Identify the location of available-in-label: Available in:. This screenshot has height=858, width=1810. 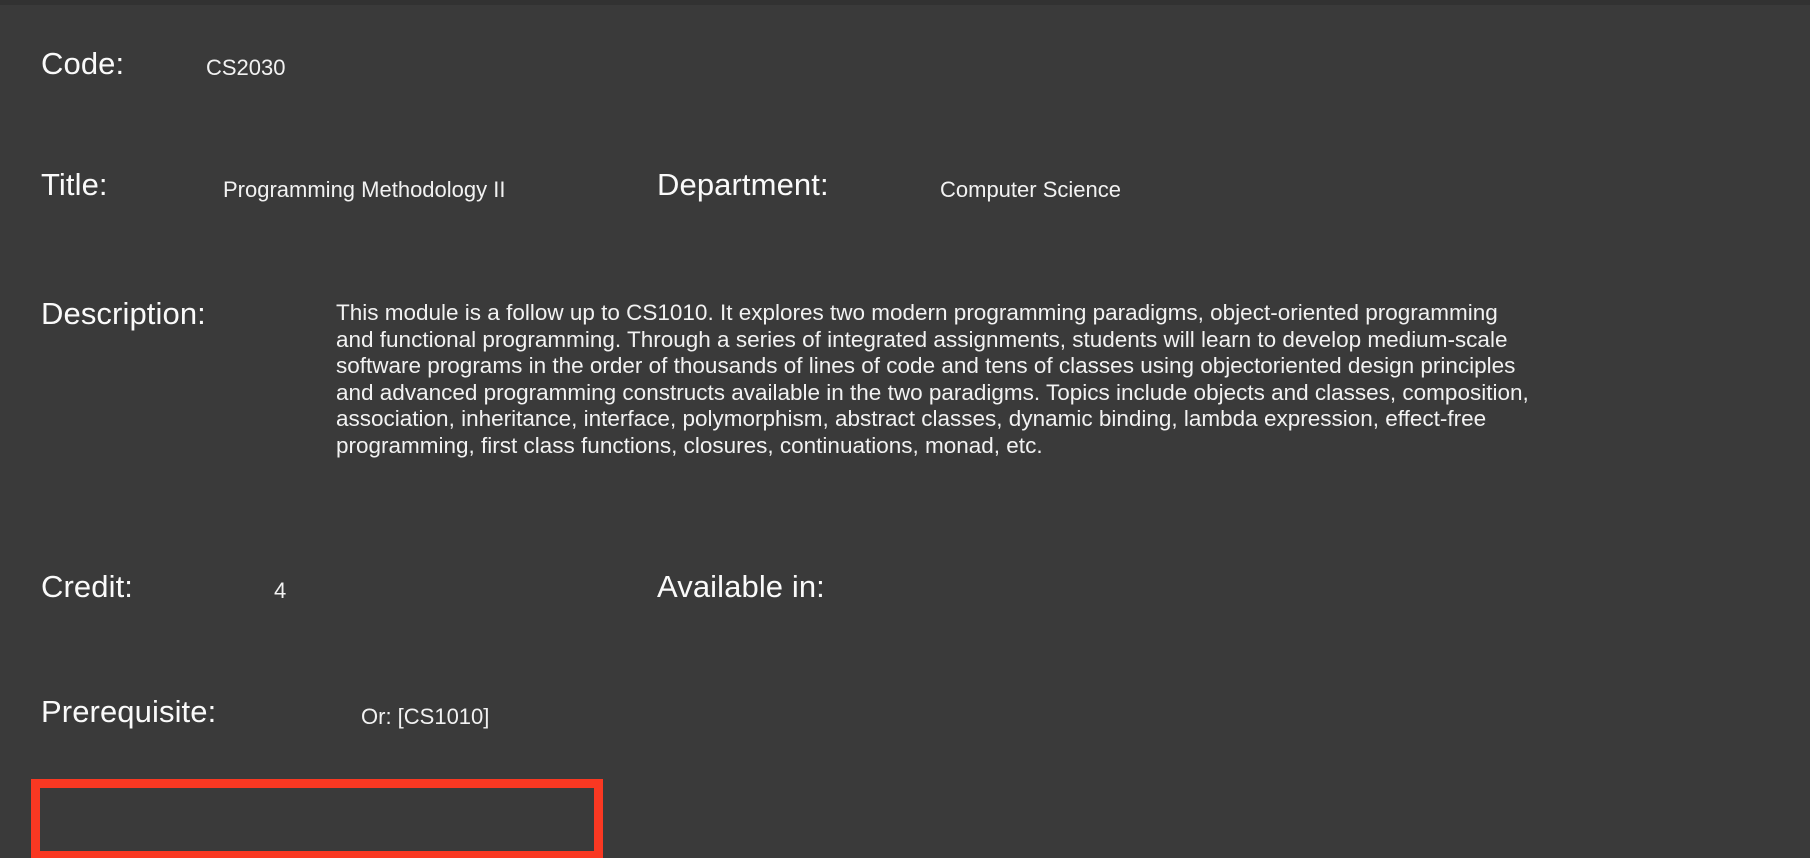
(741, 586).